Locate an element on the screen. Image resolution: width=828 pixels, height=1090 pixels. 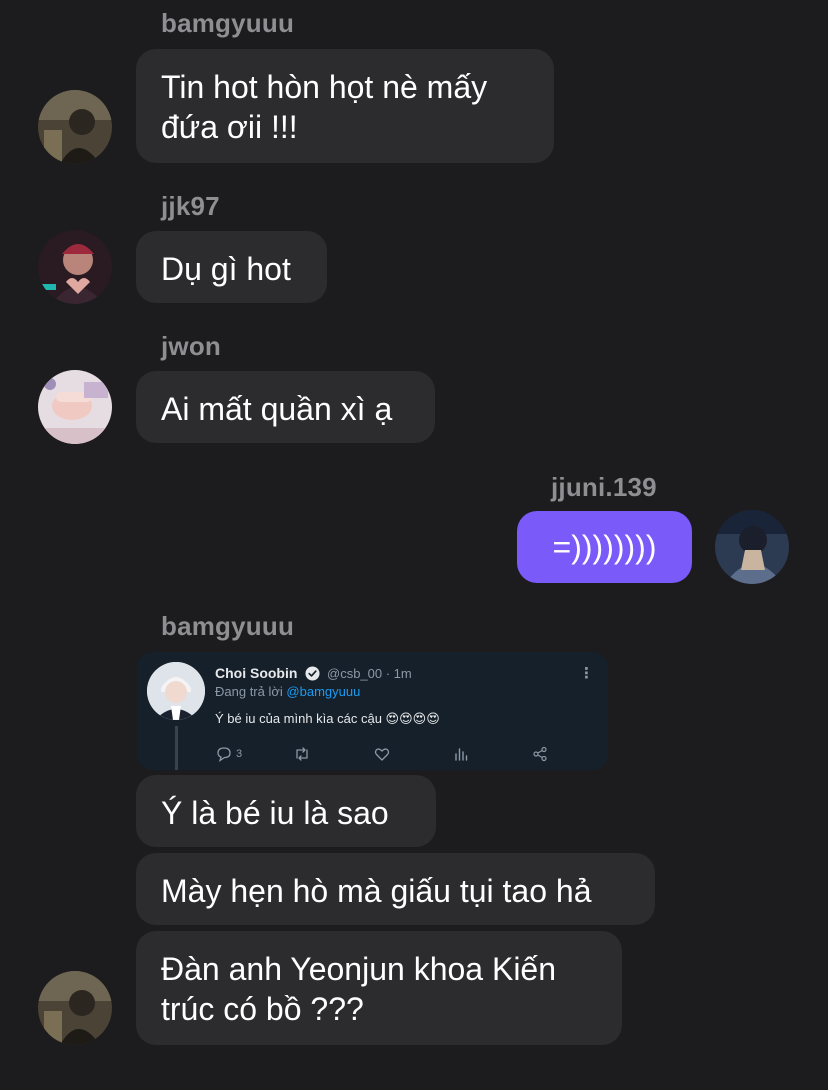
tweet-handle-time: @csb_00 · 1m is located at coordinates (369, 673).